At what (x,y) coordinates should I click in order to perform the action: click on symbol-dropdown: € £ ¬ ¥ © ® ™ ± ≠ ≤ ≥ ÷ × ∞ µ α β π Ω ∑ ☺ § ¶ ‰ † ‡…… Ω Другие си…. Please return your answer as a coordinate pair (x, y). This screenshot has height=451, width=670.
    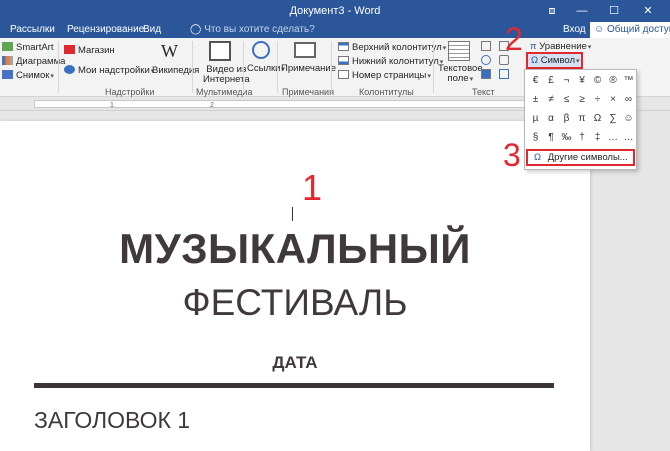
    Looking at the image, I should click on (580, 119).